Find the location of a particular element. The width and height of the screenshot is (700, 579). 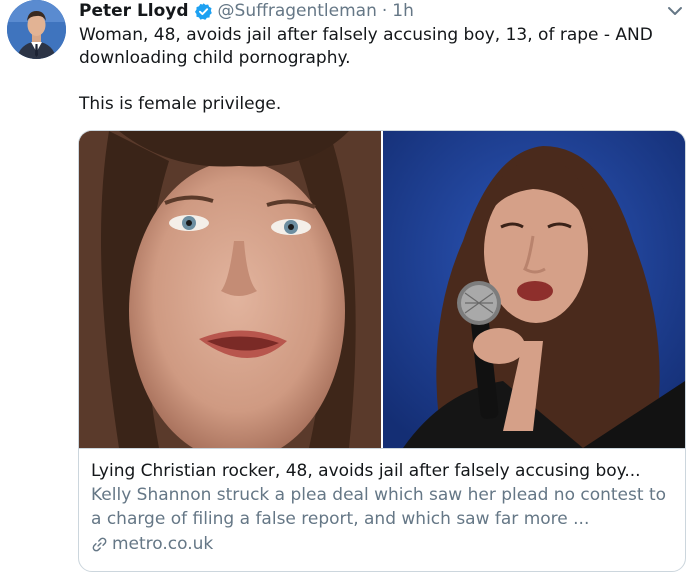

avatar is located at coordinates (36, 29).